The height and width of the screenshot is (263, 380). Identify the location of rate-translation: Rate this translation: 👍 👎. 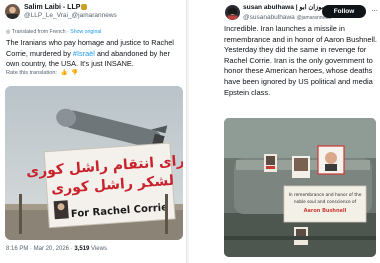
(42, 73).